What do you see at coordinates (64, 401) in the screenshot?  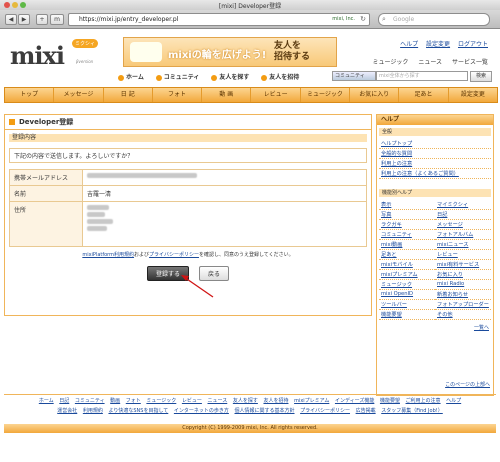 I see `footer-link: 日記` at bounding box center [64, 401].